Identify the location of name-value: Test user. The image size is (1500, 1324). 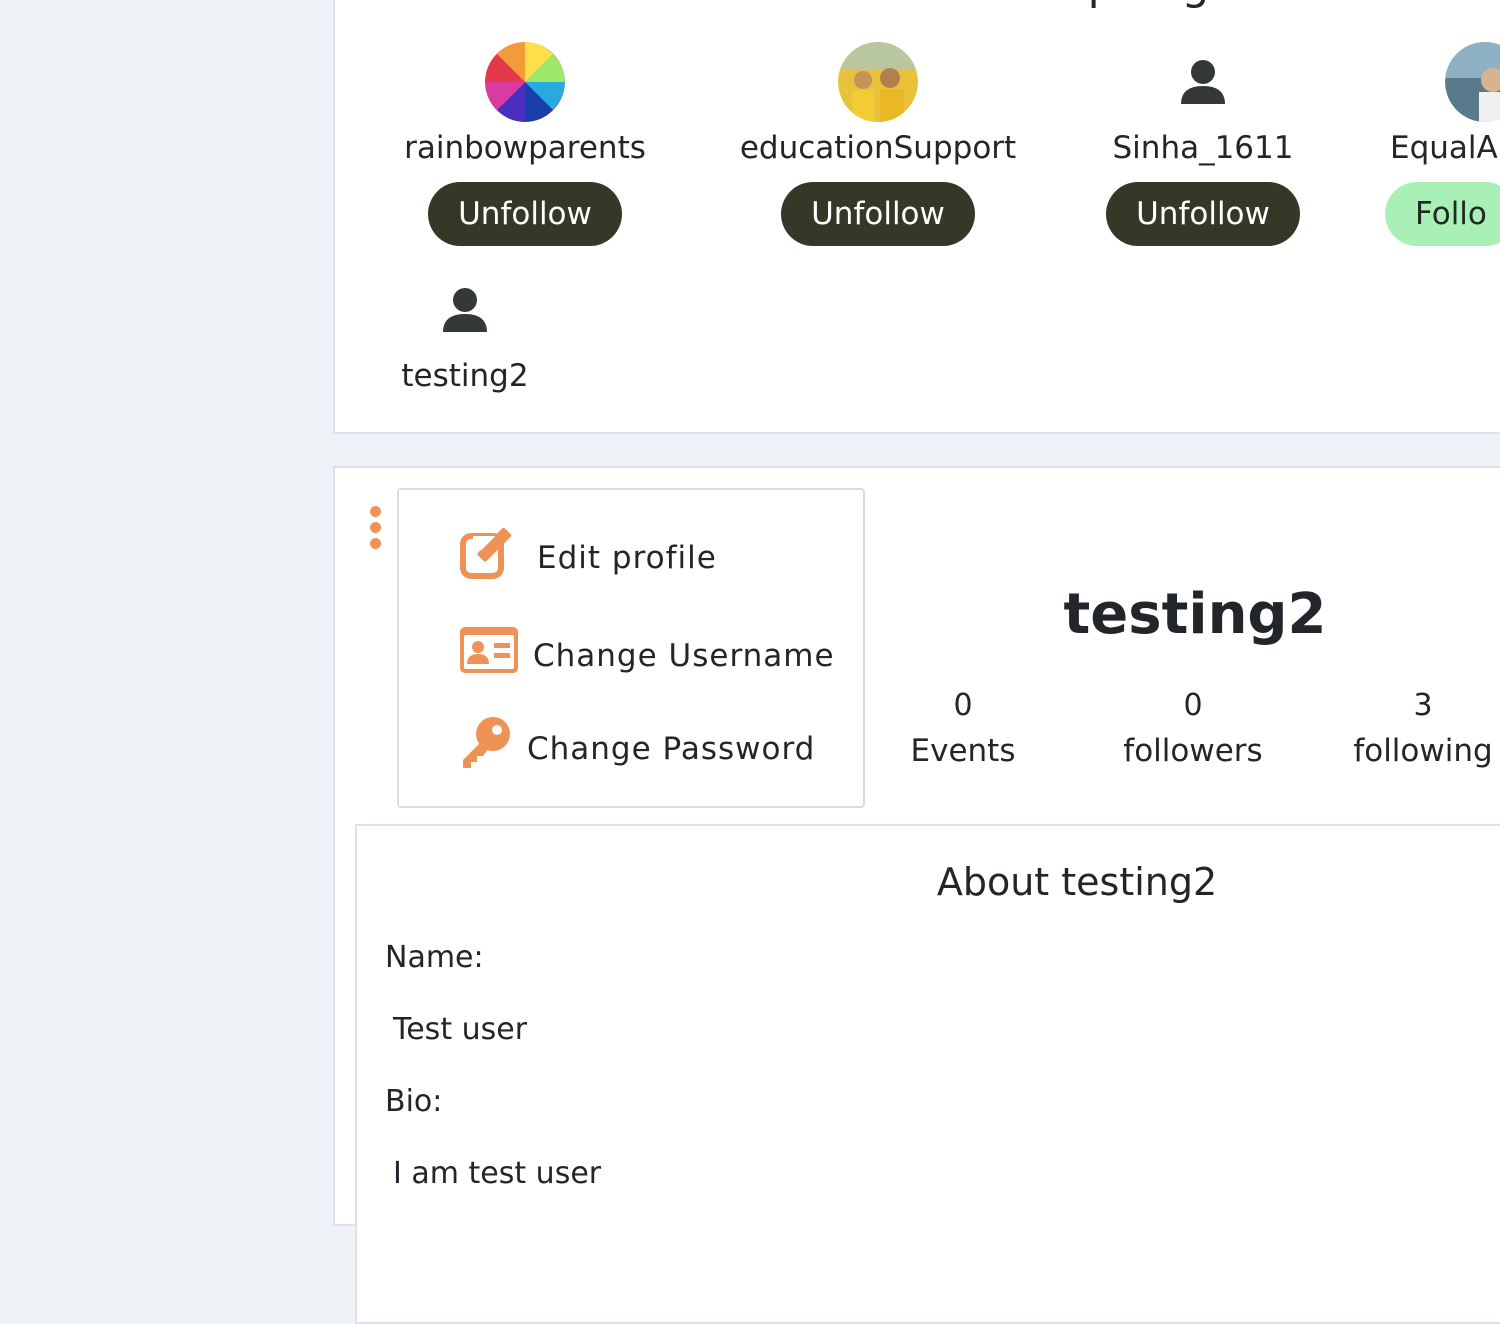
(460, 1029).